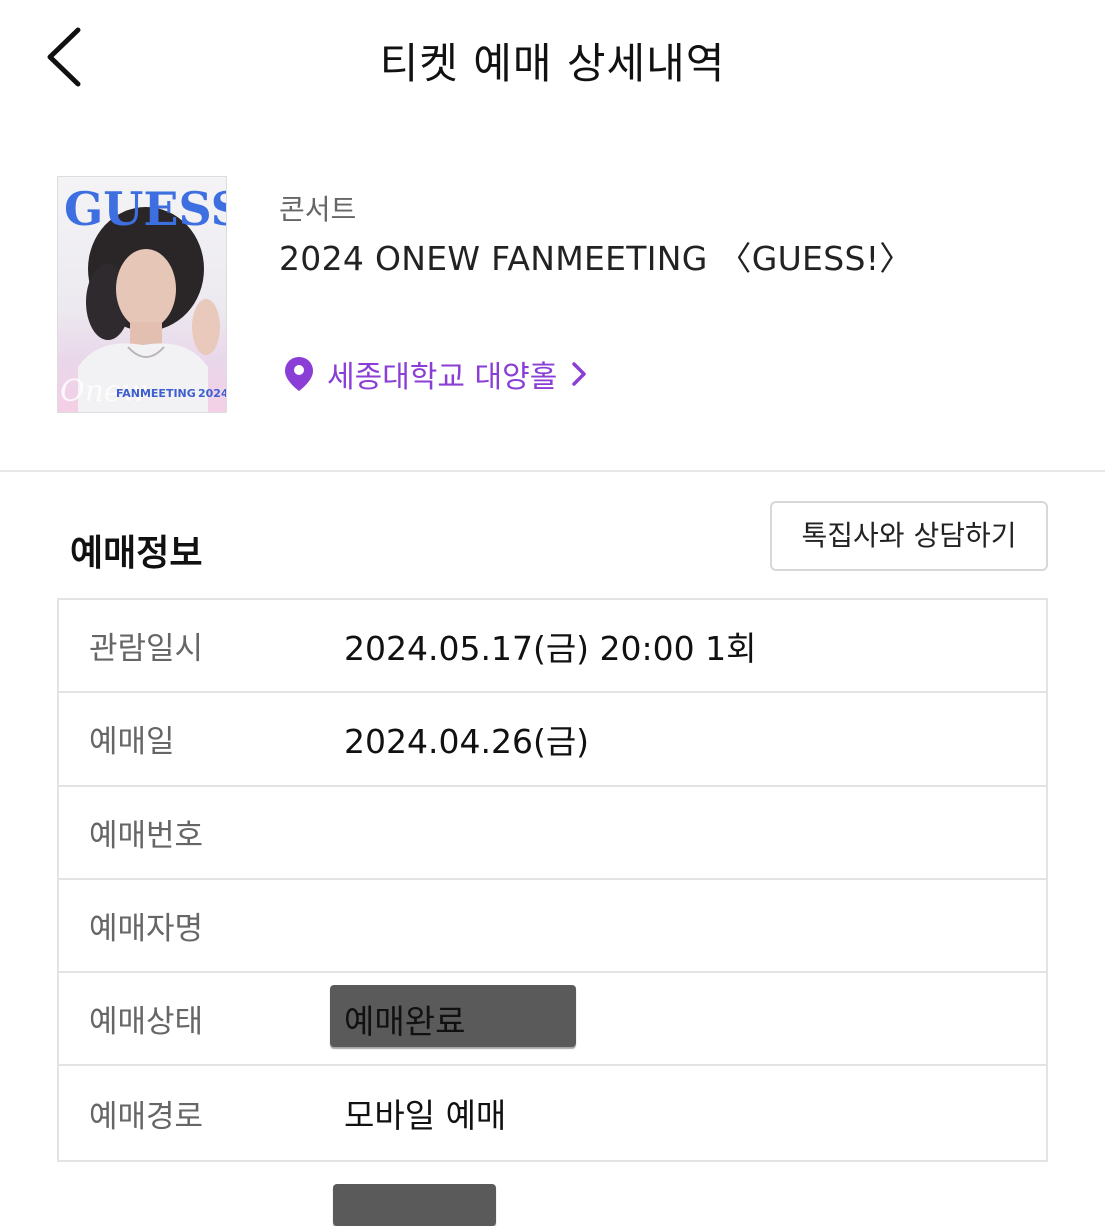  Describe the element at coordinates (212, 393) in the screenshot. I see `poster-year: 2024` at that location.